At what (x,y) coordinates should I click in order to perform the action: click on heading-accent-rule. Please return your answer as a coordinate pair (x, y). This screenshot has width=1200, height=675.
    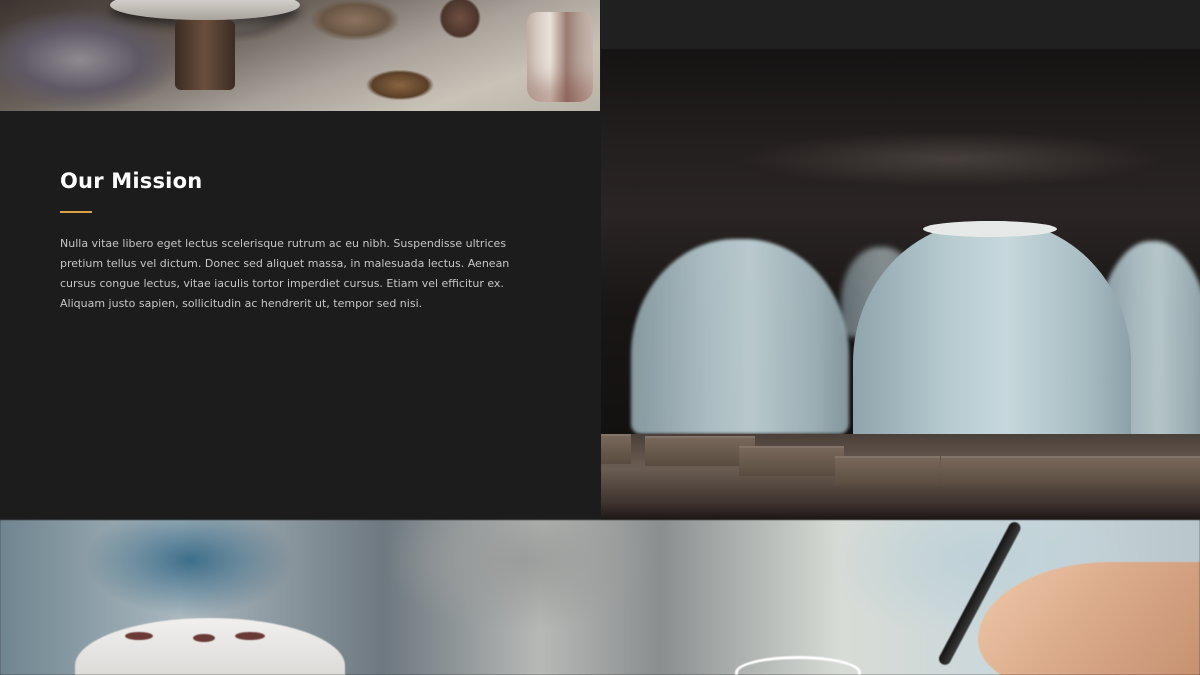
    Looking at the image, I should click on (76, 212).